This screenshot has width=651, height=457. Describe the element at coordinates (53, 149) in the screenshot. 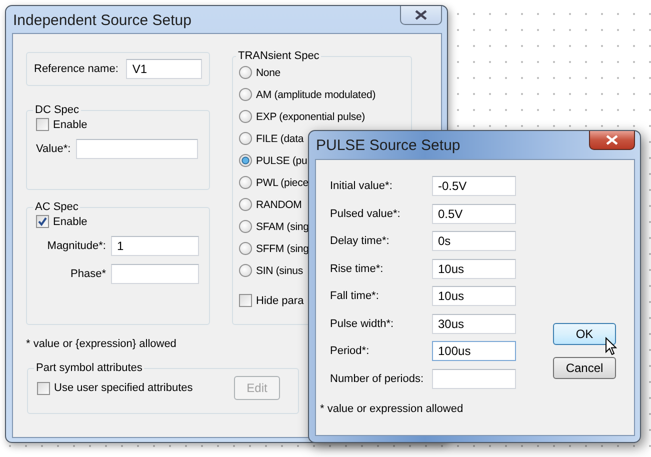

I see `field-label: Value*:` at that location.